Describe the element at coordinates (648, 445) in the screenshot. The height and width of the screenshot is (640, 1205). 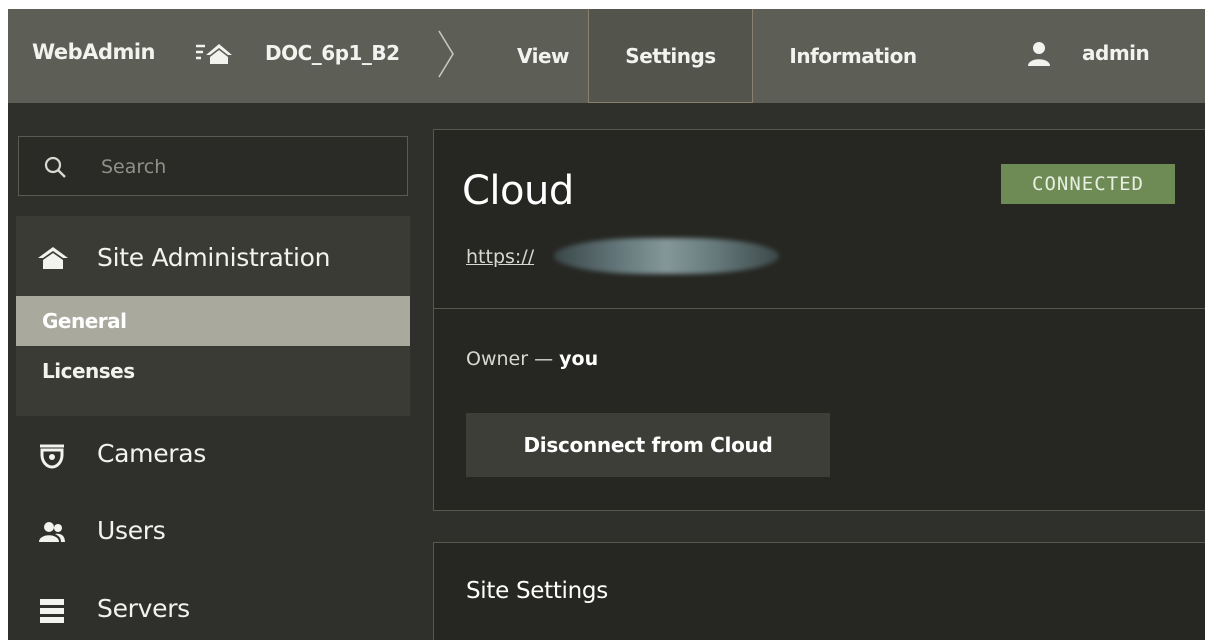
I see `disconnect-from-cloud-button: Disconnect from Cloud` at that location.